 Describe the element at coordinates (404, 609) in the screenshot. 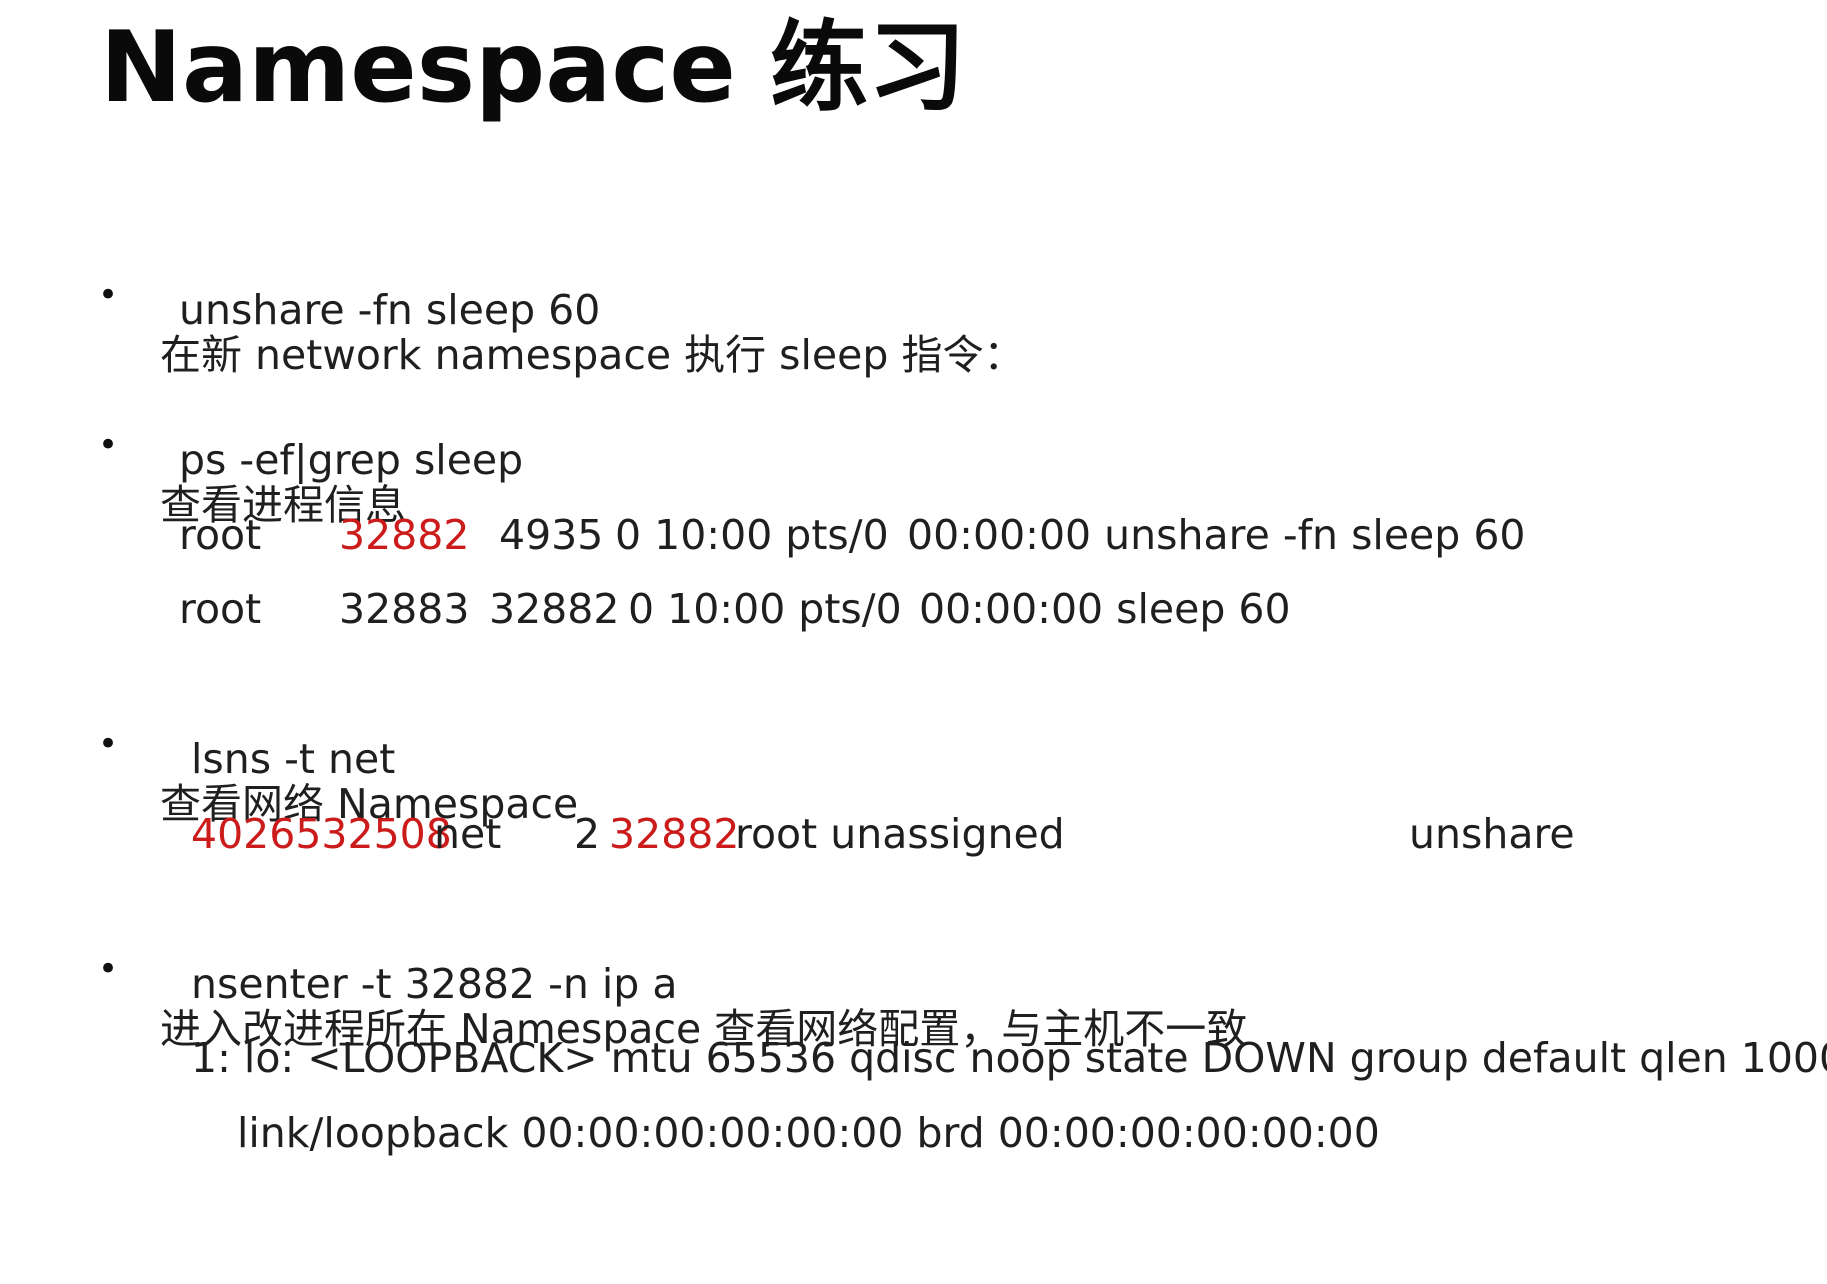

I see `process-pid: 32883` at that location.